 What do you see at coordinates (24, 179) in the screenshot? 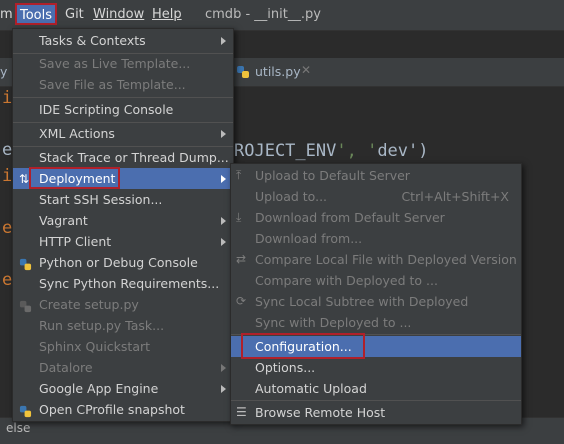
I see `deployment-icon: ⇅` at bounding box center [24, 179].